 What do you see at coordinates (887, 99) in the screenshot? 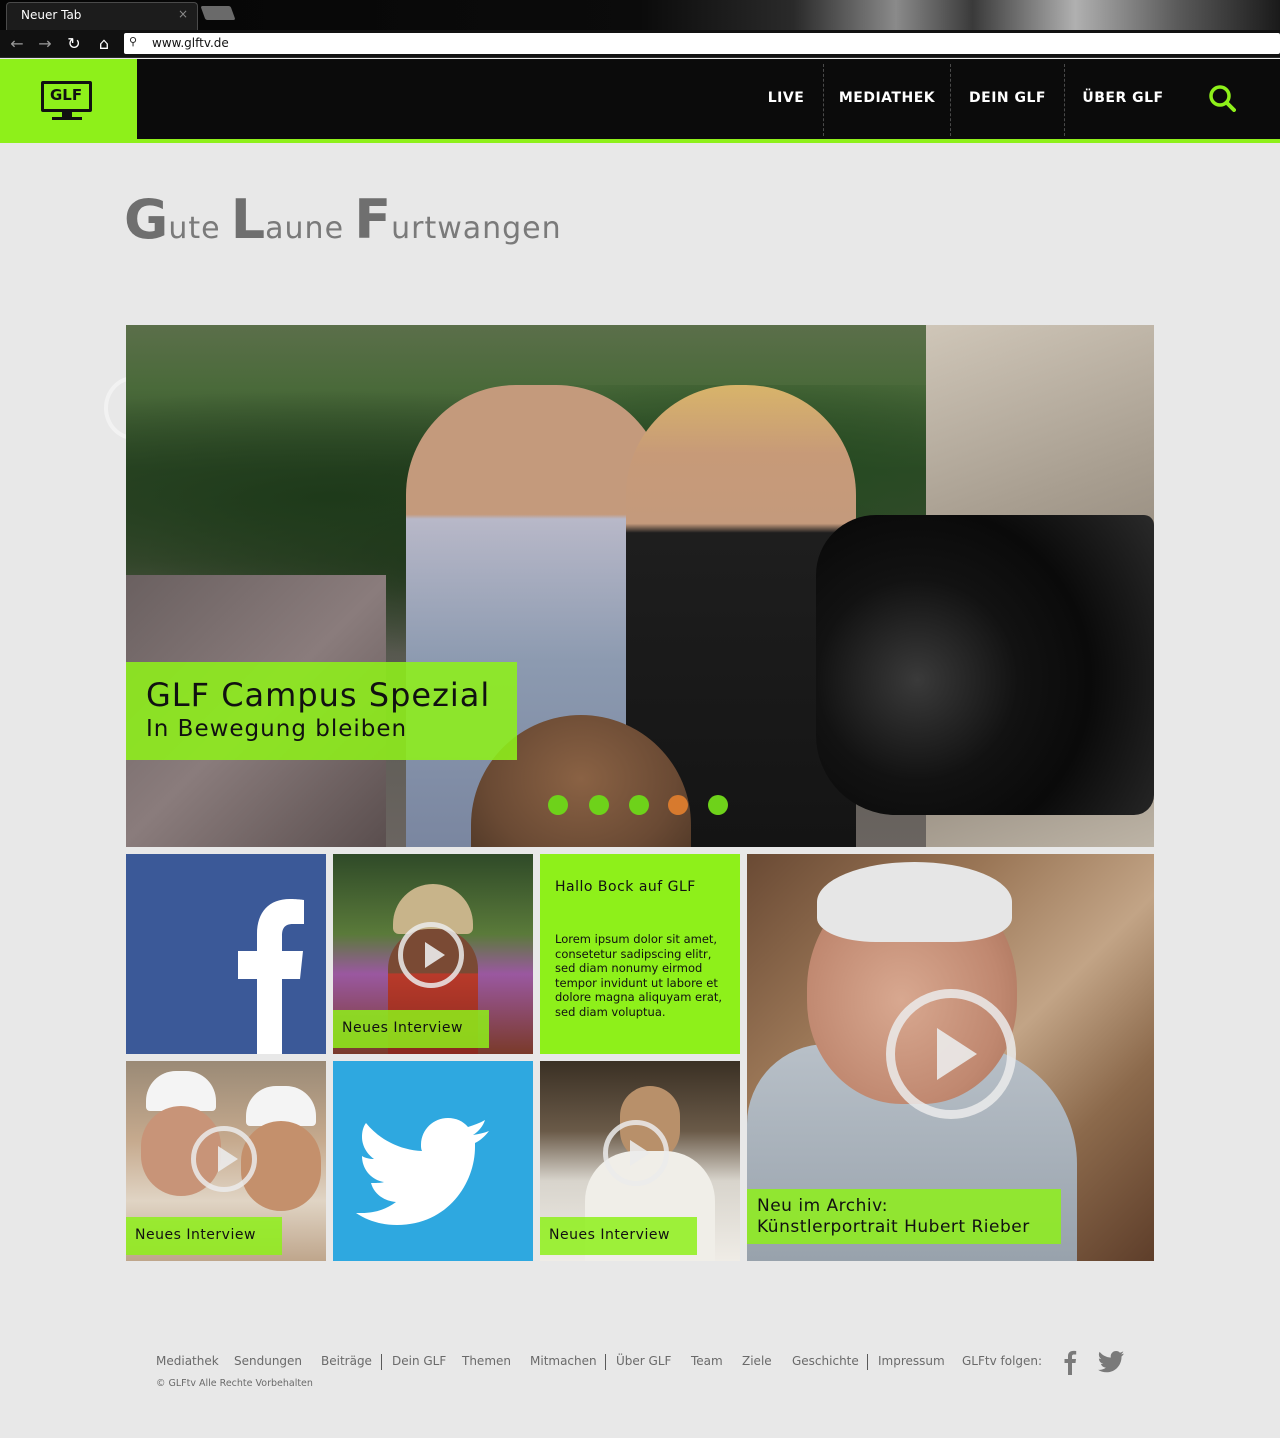
I see `nav-mediathek: MEDIATHEK` at bounding box center [887, 99].